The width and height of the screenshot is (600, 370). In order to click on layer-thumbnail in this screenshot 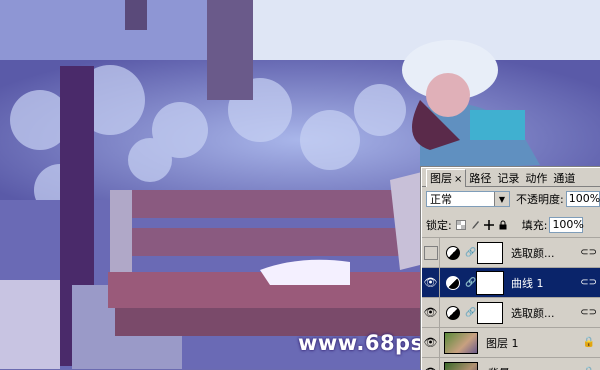, I will do `click(461, 343)`.